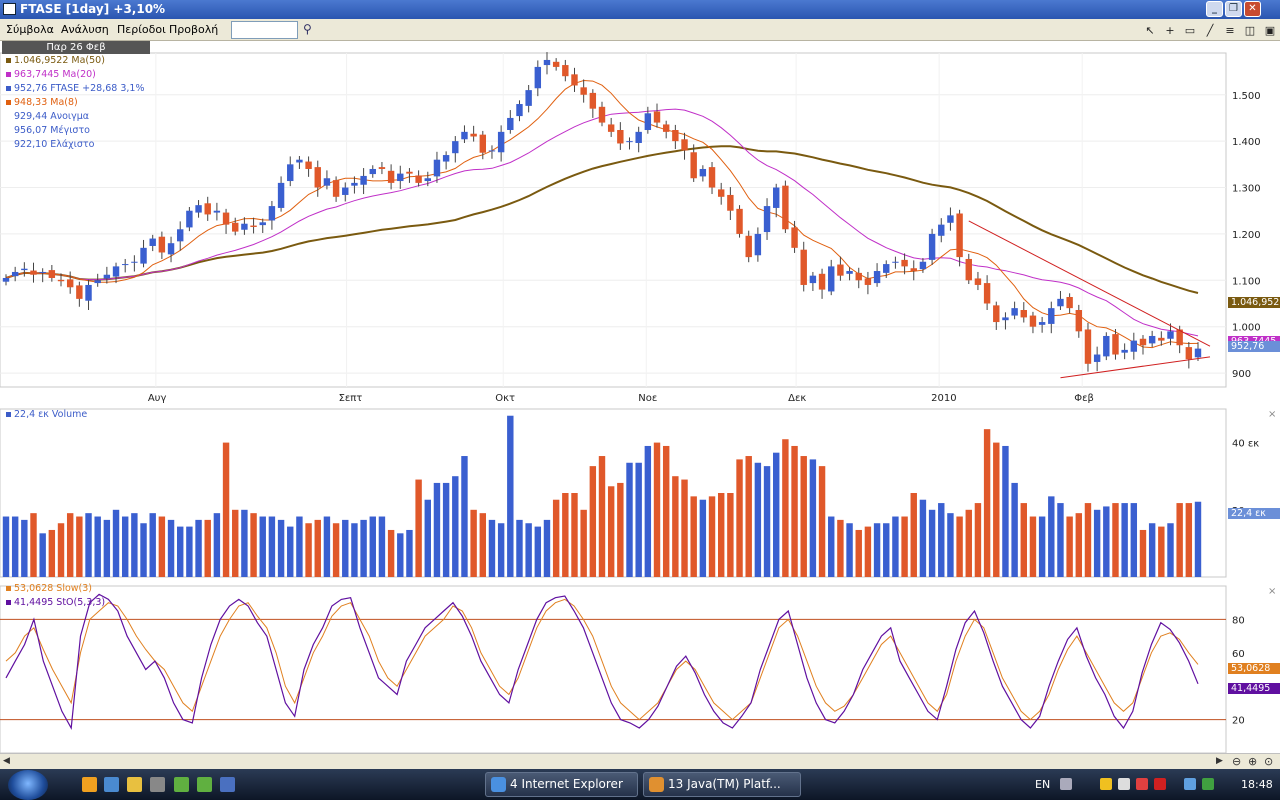 The height and width of the screenshot is (800, 1280). Describe the element at coordinates (1270, 30) in the screenshot. I see `save-icon: ▣` at that location.